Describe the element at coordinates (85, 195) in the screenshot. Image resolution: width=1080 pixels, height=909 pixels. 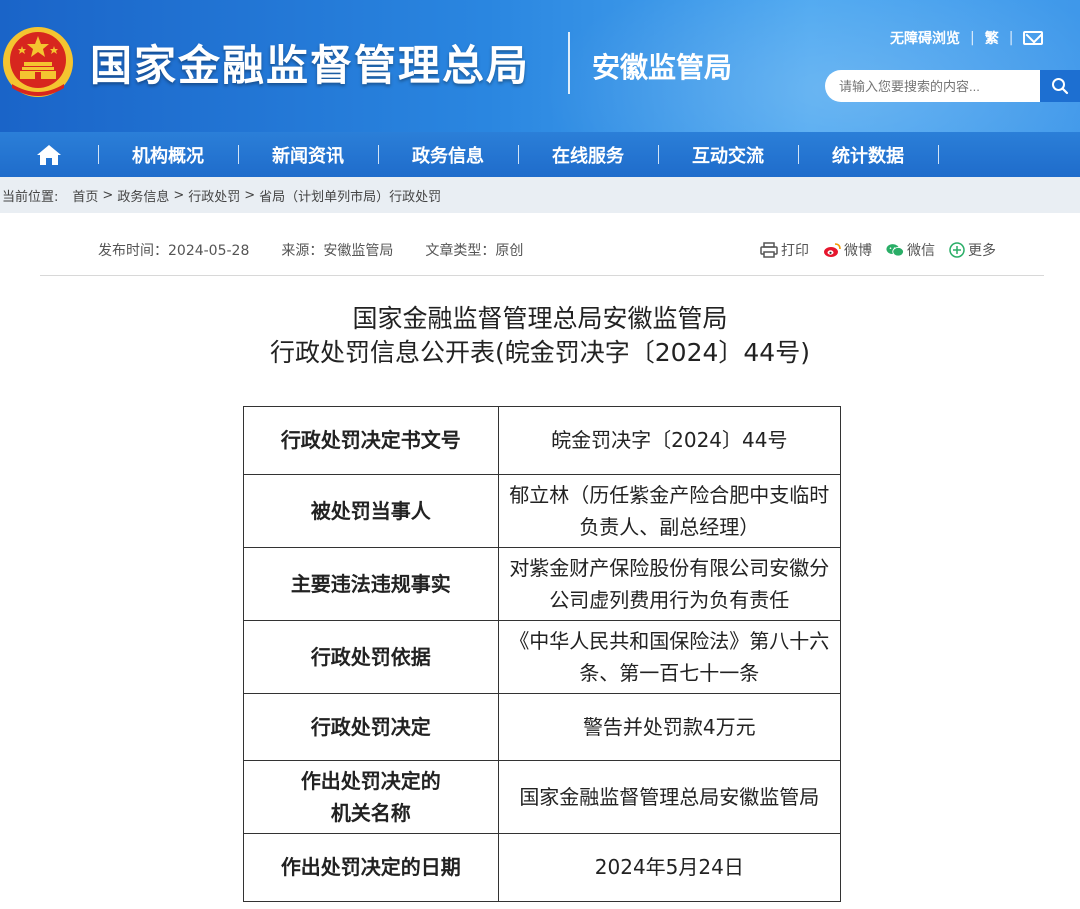
I see `breadcrumb-home: 首页` at that location.